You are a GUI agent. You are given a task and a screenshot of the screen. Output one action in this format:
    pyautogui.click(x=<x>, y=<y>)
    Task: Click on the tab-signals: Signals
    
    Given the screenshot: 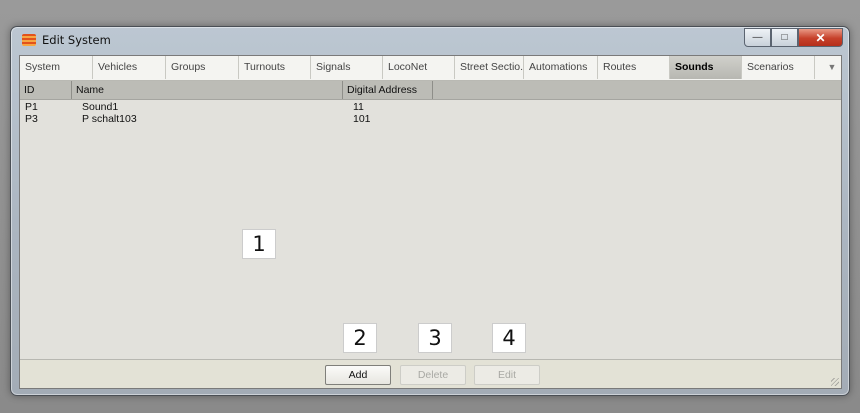 What is the action you would take?
    pyautogui.click(x=347, y=67)
    